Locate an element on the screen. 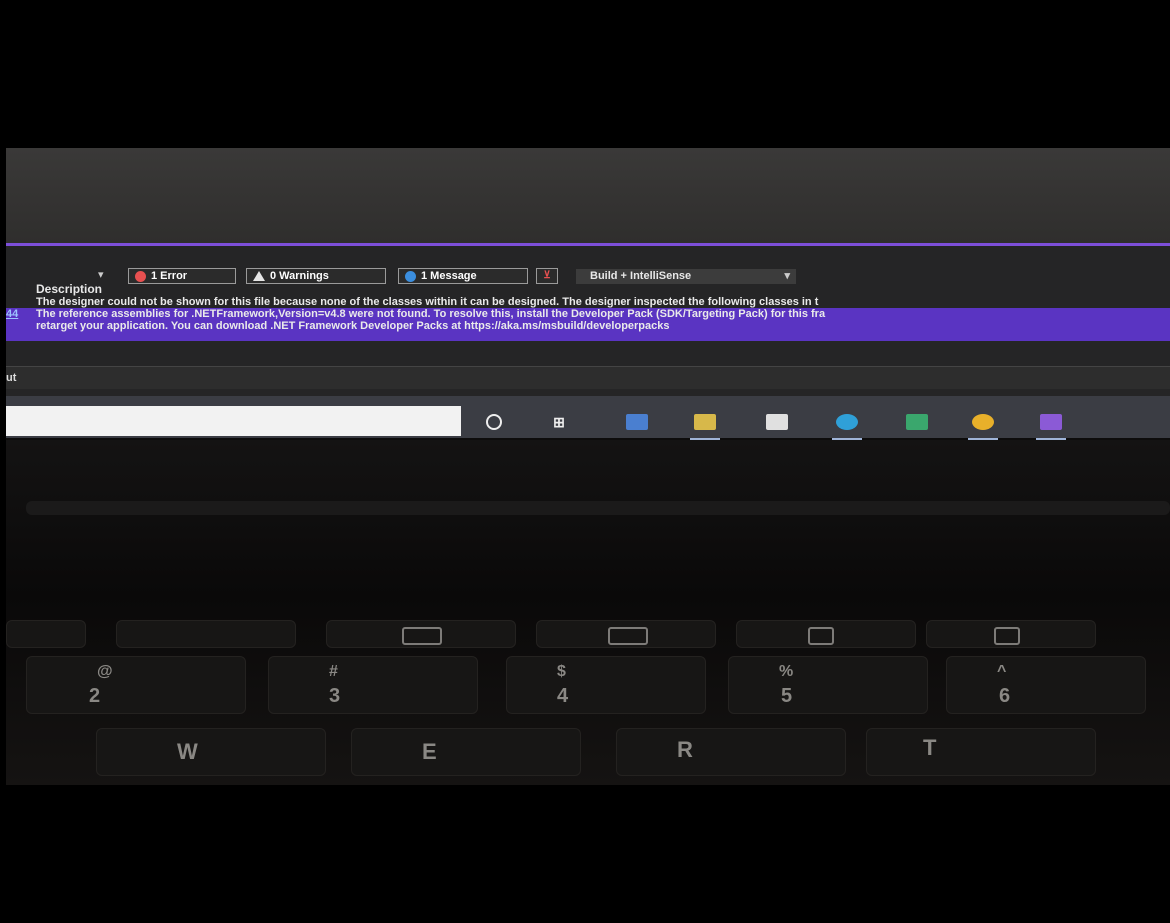 The width and height of the screenshot is (1170, 923). key-6: ^ 6 is located at coordinates (1046, 685).